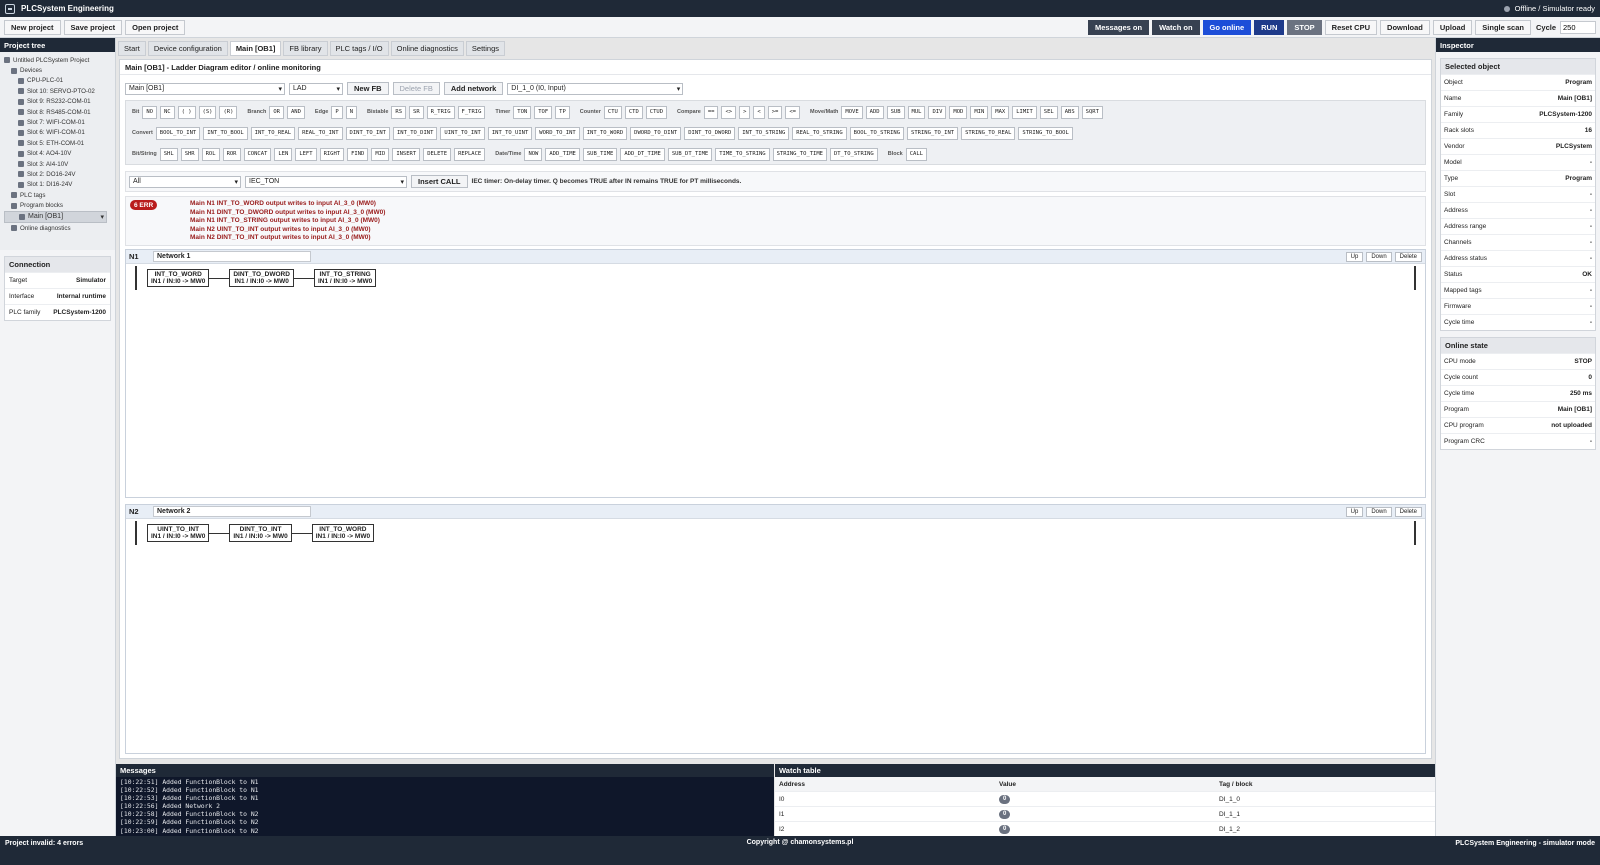 The height and width of the screenshot is (865, 1600). I want to click on palette-instruction-button: STRING_TO_BOOL, so click(1045, 133).